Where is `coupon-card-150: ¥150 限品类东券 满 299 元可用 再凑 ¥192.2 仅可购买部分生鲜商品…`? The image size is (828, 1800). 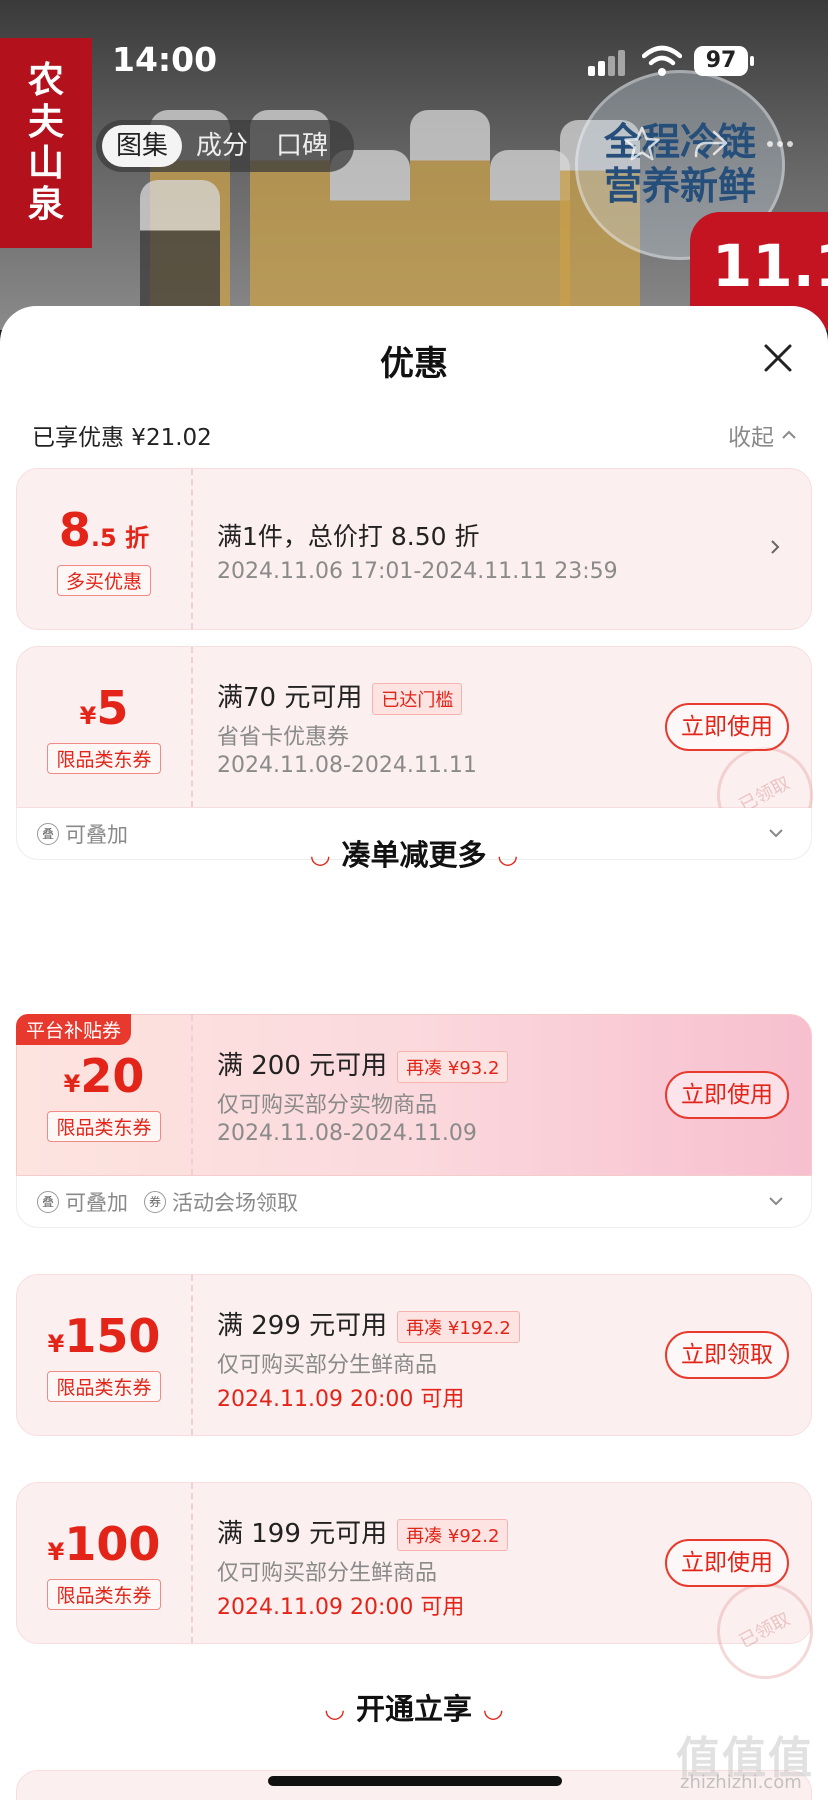 coupon-card-150: ¥150 限品类东券 满 299 元可用 再凑 ¥192.2 仅可购买部分生鲜商品… is located at coordinates (414, 1355).